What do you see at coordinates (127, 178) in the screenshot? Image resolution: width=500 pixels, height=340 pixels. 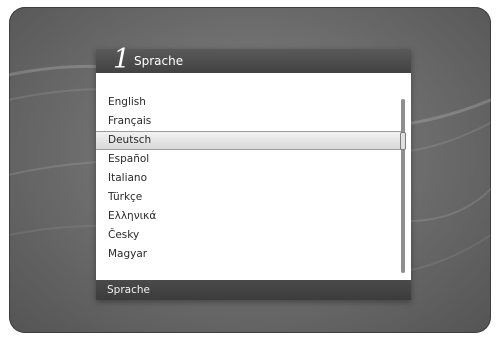 I see `language-label: Italiano` at bounding box center [127, 178].